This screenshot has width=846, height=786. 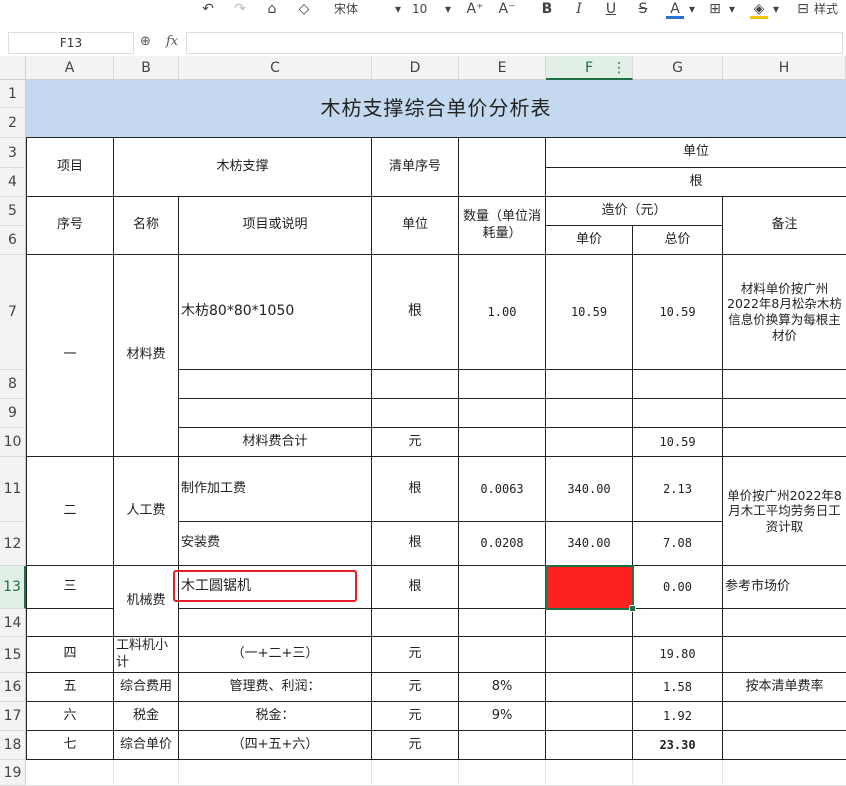 I want to click on labor-qty-2: 0.0208, so click(x=502, y=544).